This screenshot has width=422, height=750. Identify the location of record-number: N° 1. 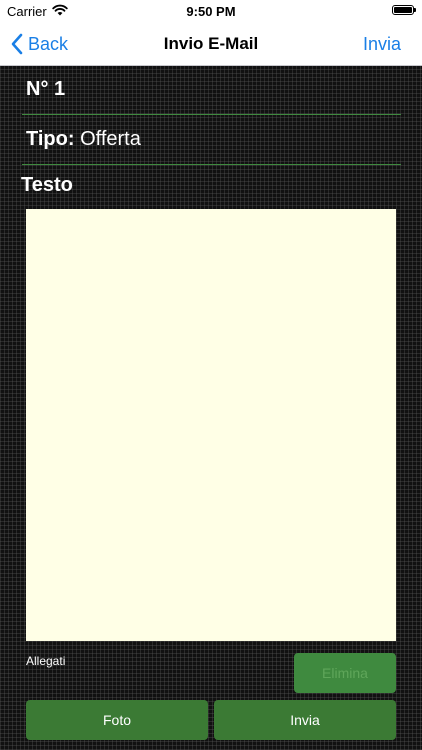
(46, 89).